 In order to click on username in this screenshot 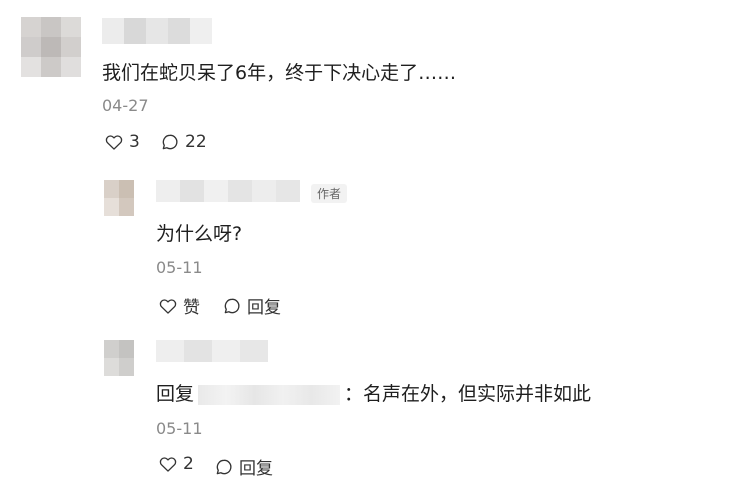, I will do `click(157, 31)`.